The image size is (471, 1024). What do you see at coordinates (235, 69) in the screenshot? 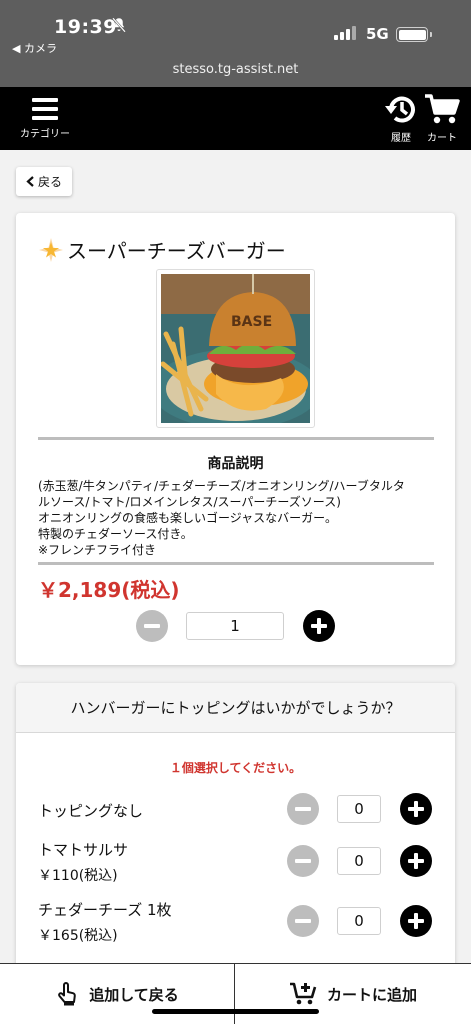
I see `url-bar: stesso.tg-assist.net` at bounding box center [235, 69].